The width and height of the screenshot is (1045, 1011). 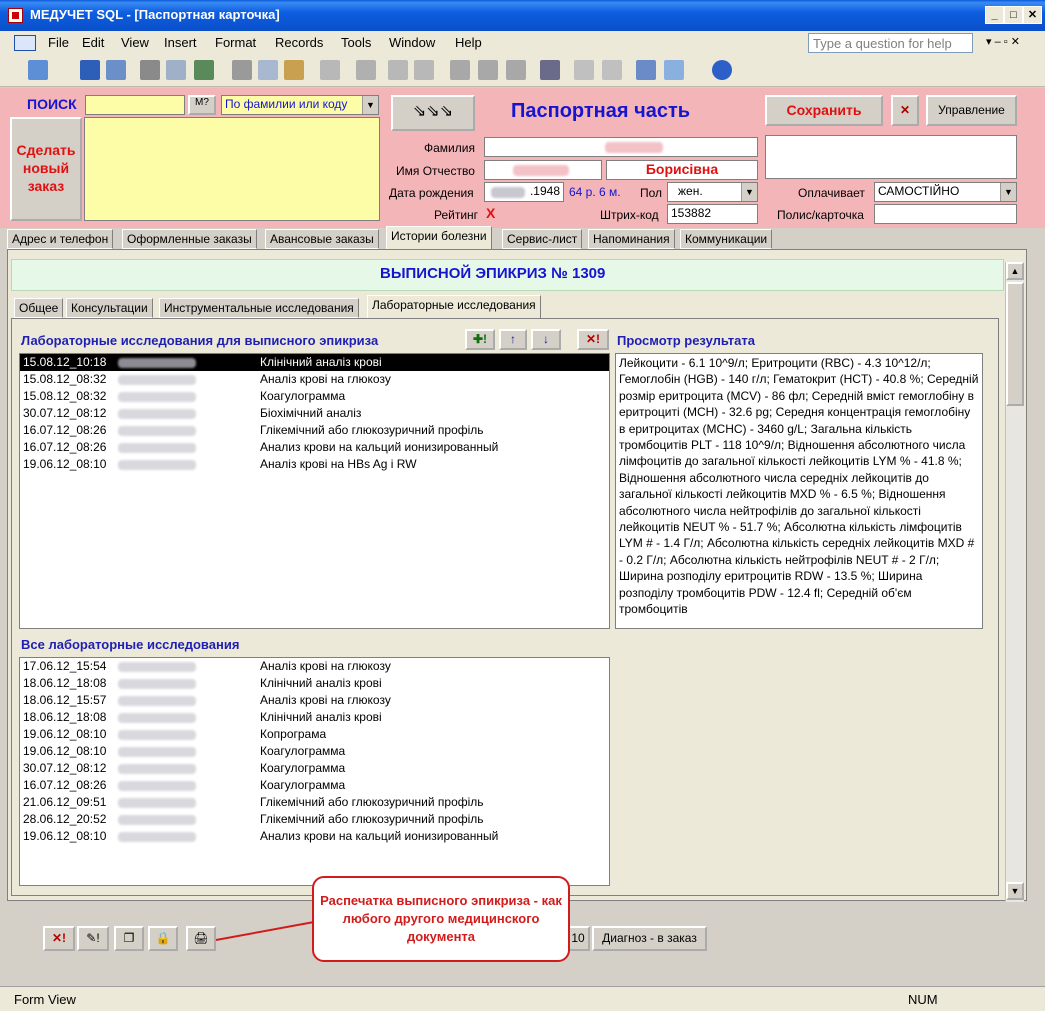 I want to click on search-binoculars-button: M?, so click(x=202, y=105).